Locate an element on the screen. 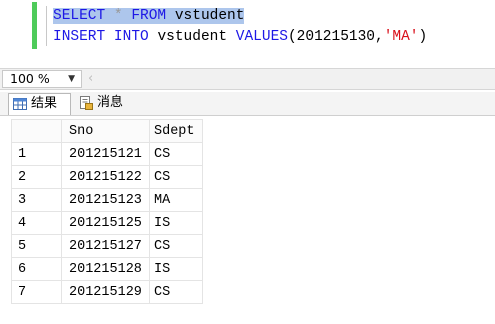 This screenshot has width=495, height=324. table-row: 7 201215129 CS is located at coordinates (107, 292).